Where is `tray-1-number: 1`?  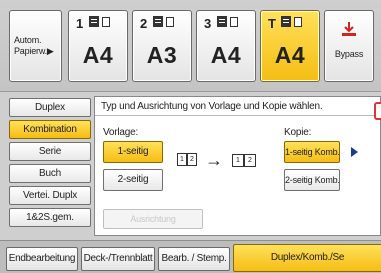
tray-1-number: 1 is located at coordinates (80, 23).